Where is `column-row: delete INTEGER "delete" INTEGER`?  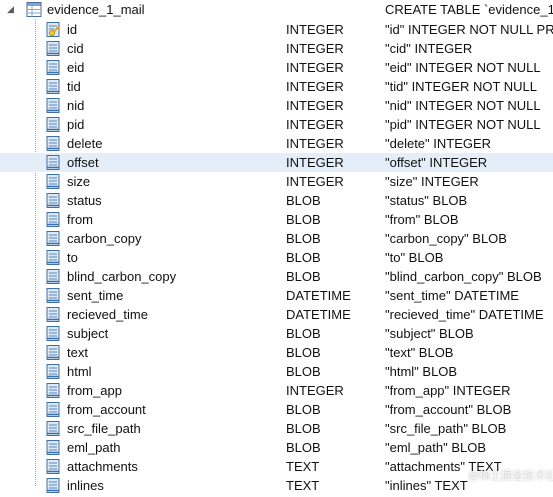 column-row: delete INTEGER "delete" INTEGER is located at coordinates (276, 143).